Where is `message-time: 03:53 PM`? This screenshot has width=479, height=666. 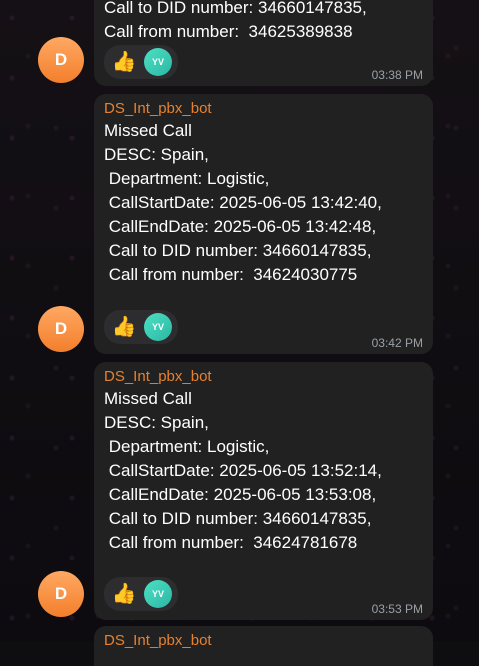
message-time: 03:53 PM is located at coordinates (397, 609).